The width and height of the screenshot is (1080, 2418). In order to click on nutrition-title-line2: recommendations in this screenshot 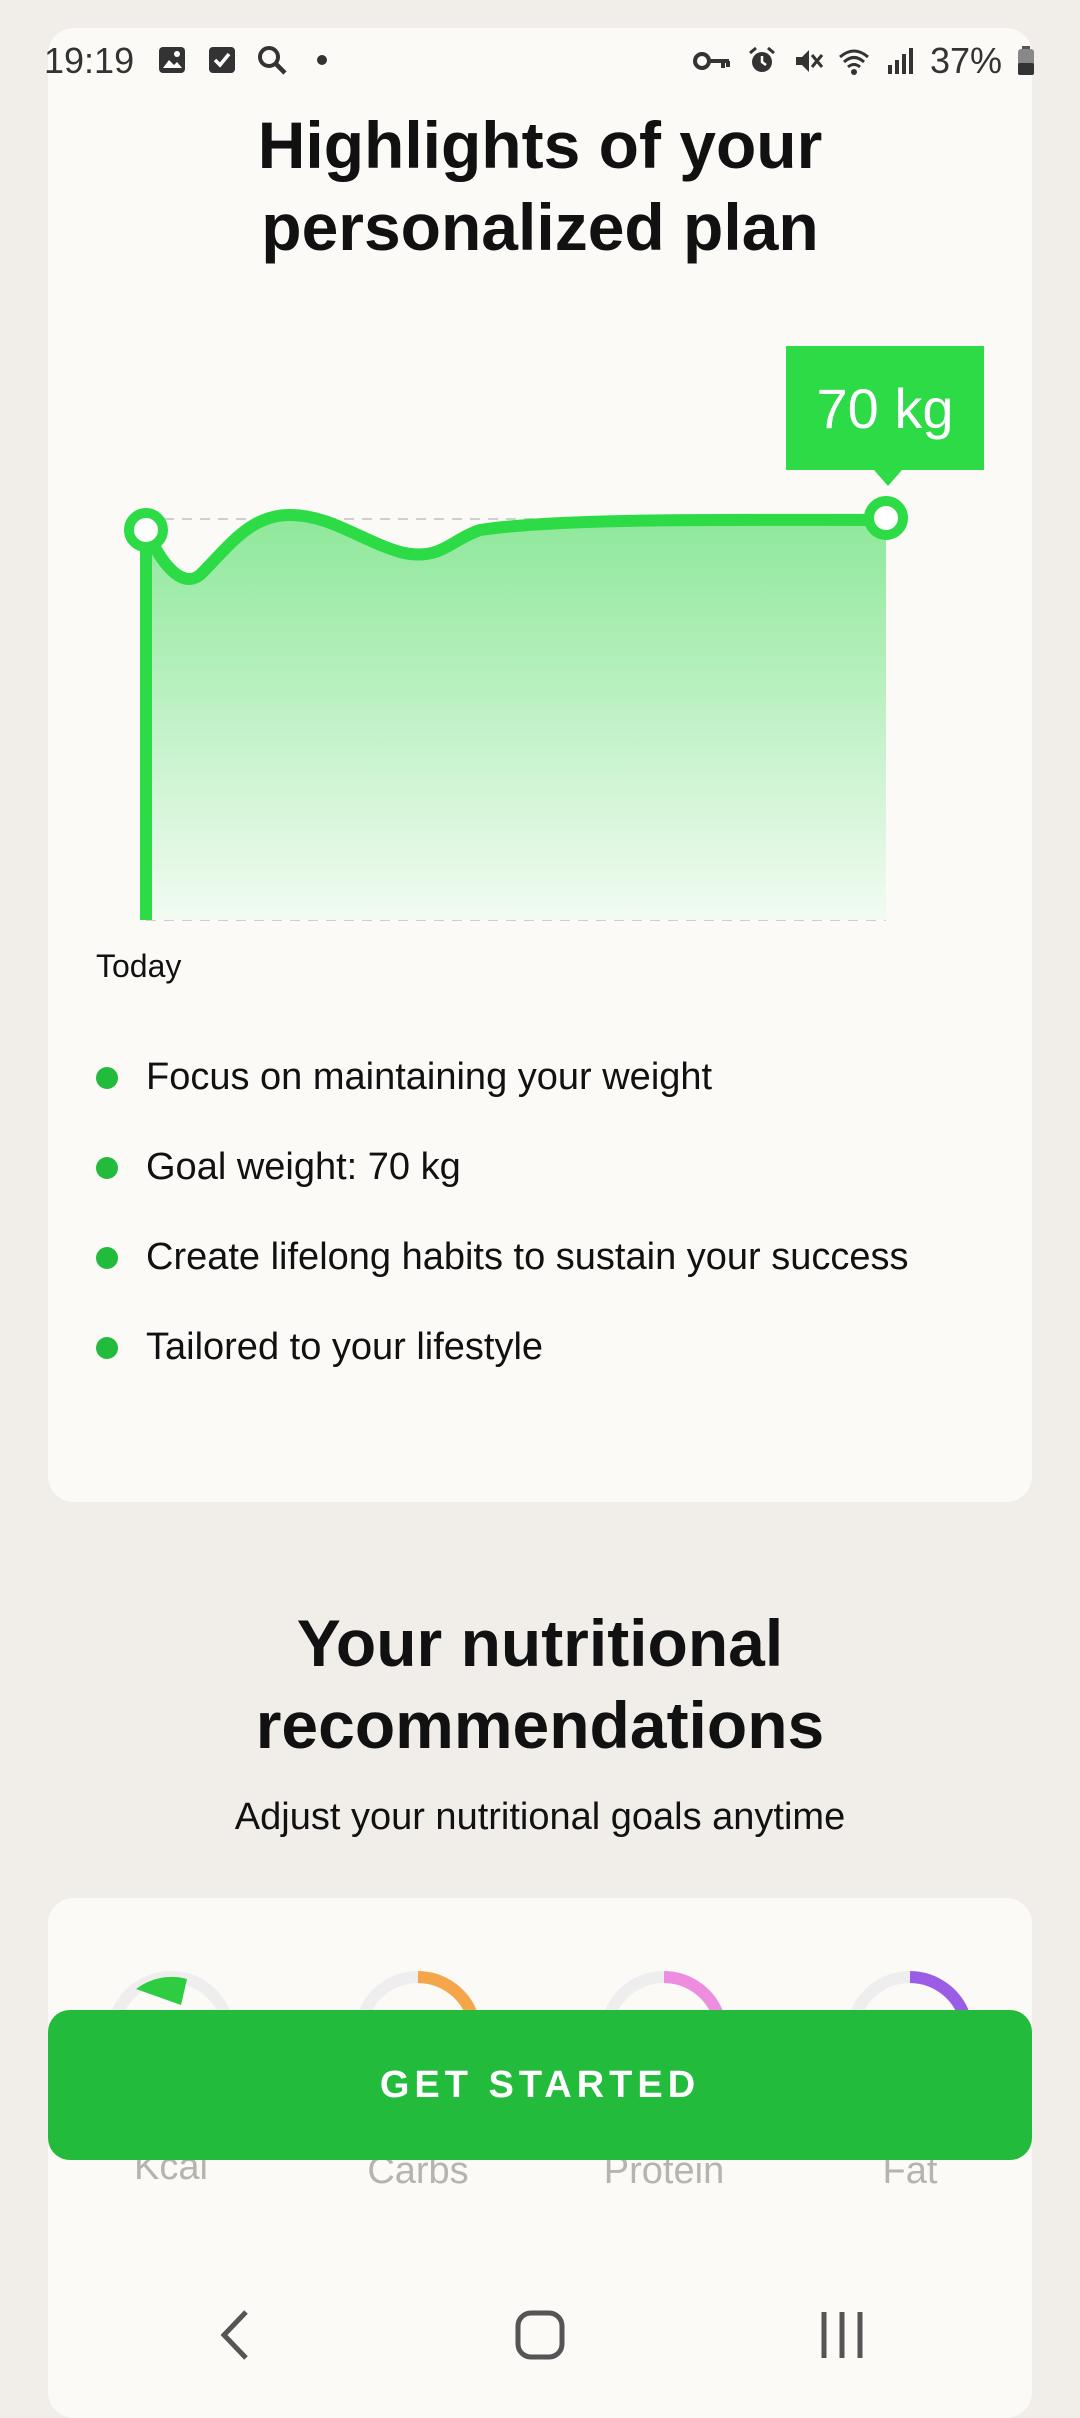, I will do `click(540, 1725)`.